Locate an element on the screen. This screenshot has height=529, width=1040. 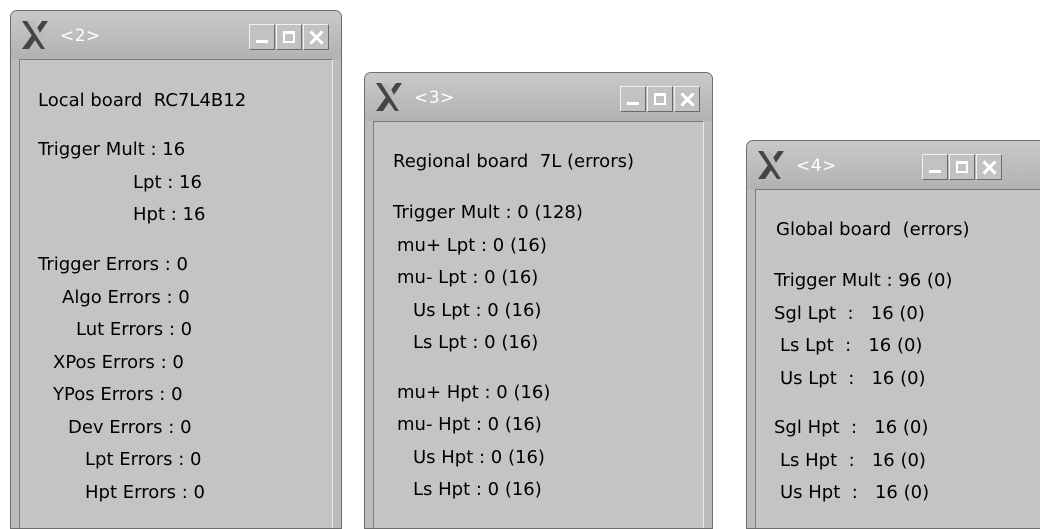
dev-errors-label: Dev Errors : 0 is located at coordinates (130, 427).